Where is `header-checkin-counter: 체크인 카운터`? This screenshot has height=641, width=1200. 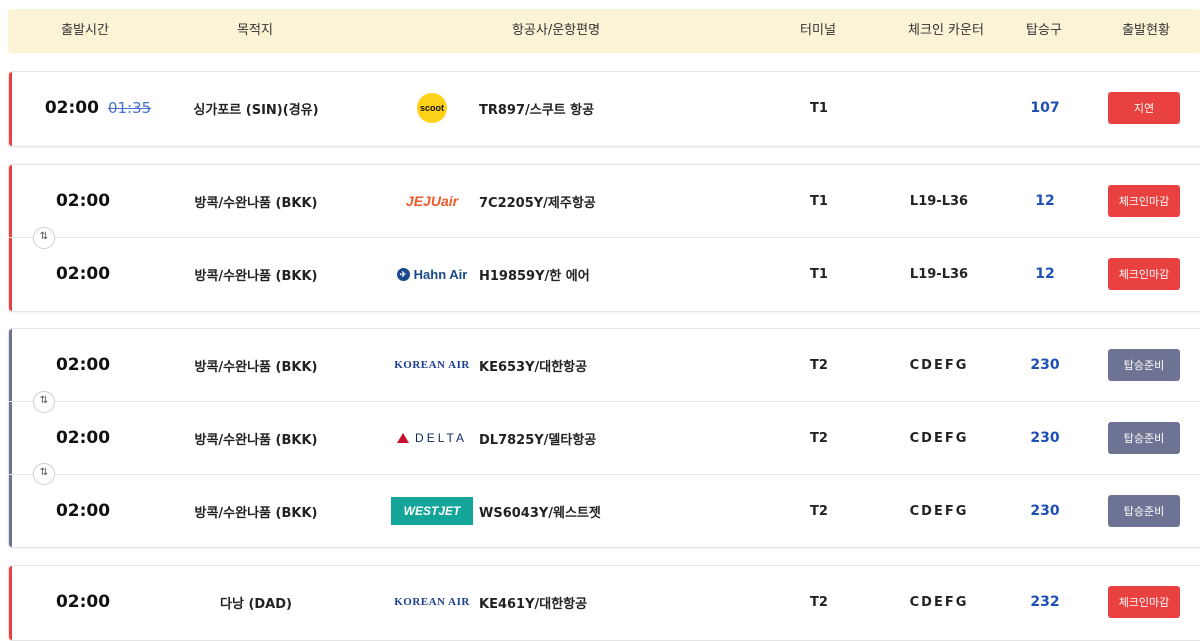 header-checkin-counter: 체크인 카운터 is located at coordinates (946, 30).